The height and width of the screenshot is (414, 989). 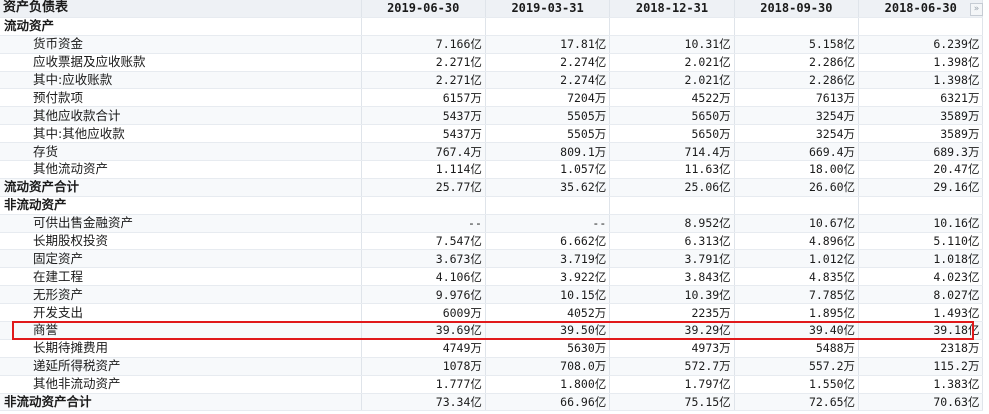 What do you see at coordinates (797, 223) in the screenshot?
I see `row-value: 10.67亿` at bounding box center [797, 223].